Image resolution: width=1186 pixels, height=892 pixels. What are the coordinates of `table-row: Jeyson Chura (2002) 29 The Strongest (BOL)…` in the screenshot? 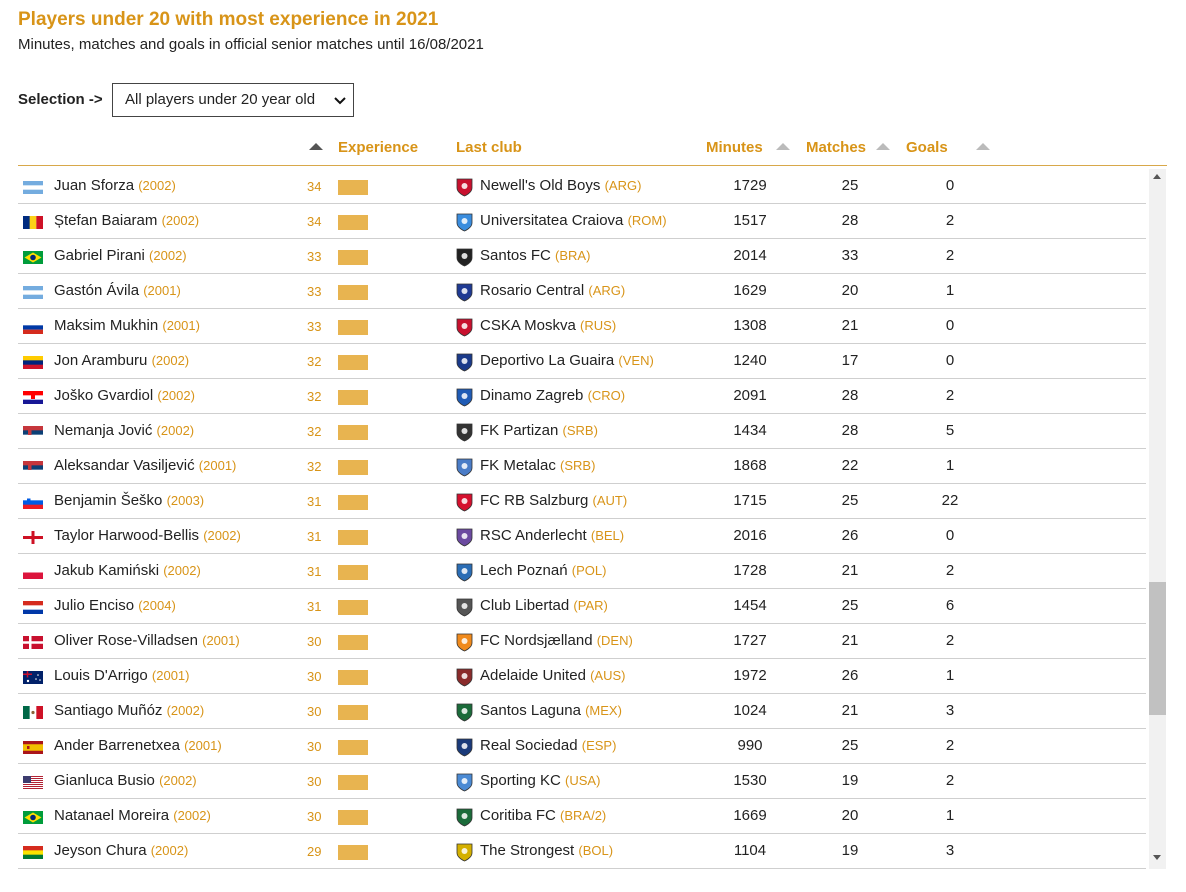 It's located at (582, 851).